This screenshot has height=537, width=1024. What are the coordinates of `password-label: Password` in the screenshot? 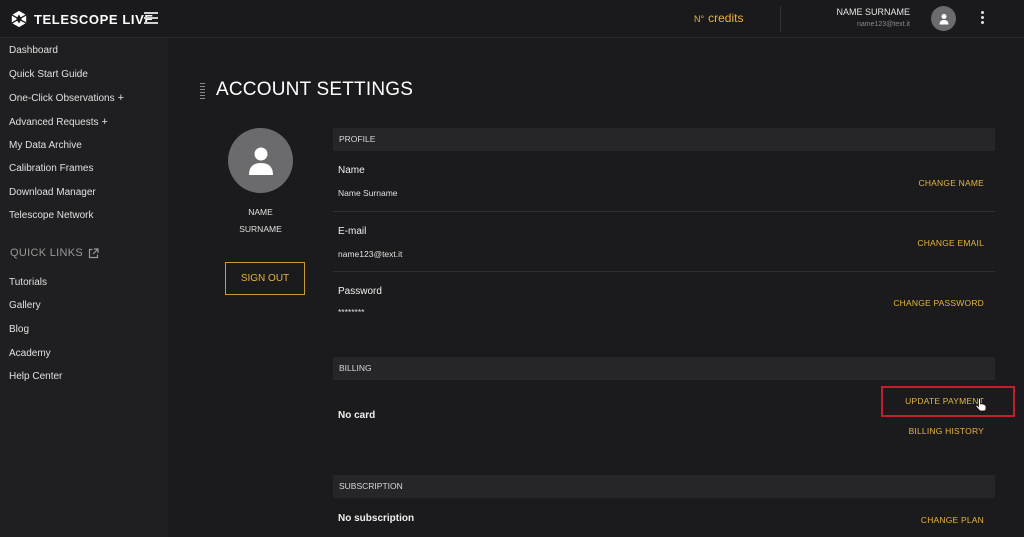 It's located at (360, 291).